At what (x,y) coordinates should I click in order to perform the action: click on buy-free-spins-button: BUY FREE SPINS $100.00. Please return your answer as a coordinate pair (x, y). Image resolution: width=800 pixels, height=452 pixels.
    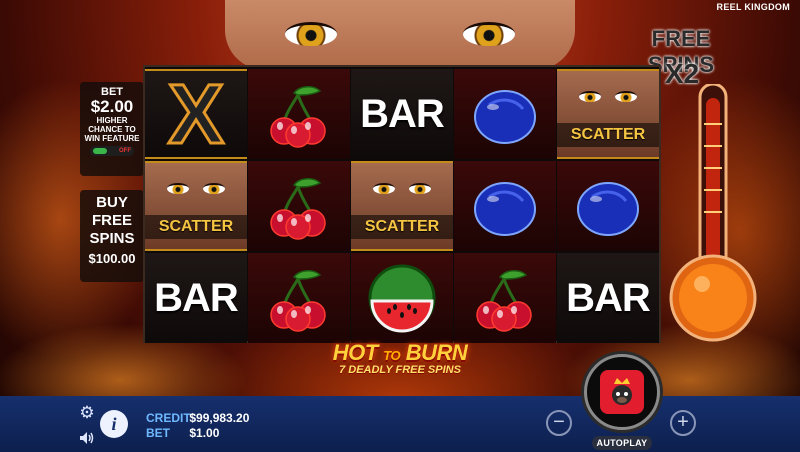
    Looking at the image, I should click on (112, 236).